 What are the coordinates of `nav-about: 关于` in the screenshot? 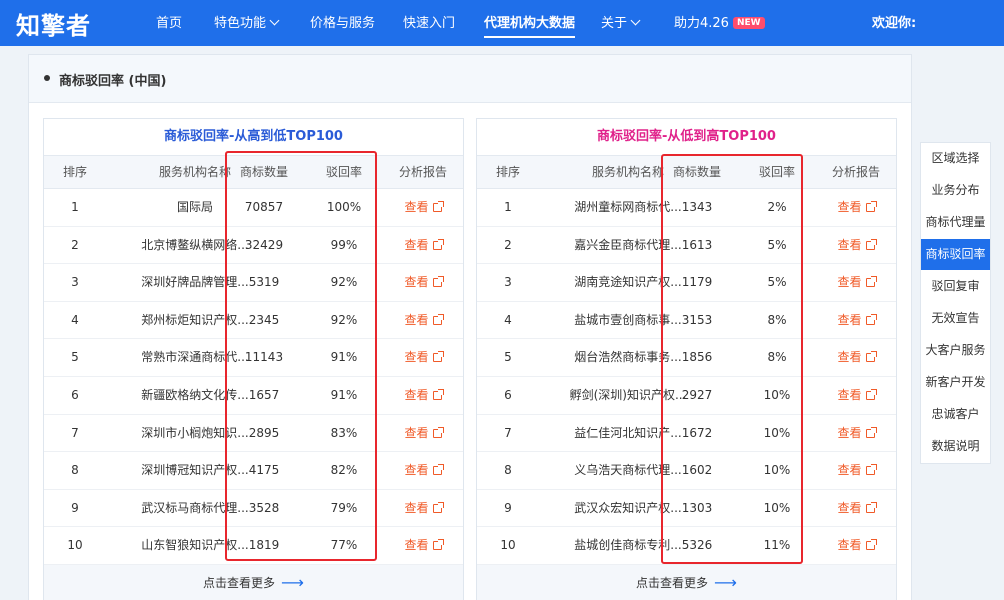 It's located at (621, 21).